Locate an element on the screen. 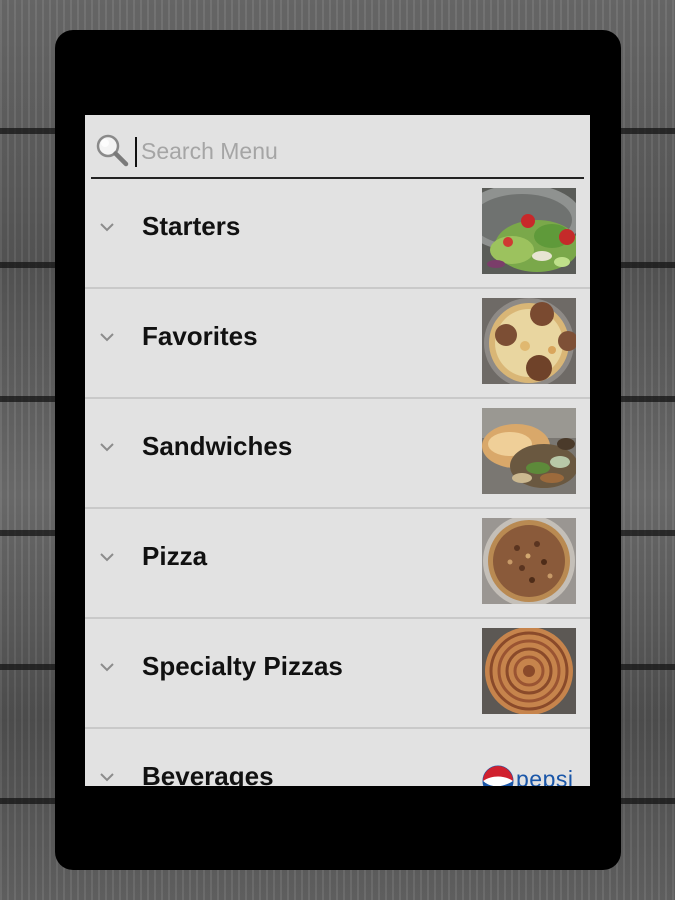 The width and height of the screenshot is (675, 900). pepsi-logo: pepsi is located at coordinates (530, 775).